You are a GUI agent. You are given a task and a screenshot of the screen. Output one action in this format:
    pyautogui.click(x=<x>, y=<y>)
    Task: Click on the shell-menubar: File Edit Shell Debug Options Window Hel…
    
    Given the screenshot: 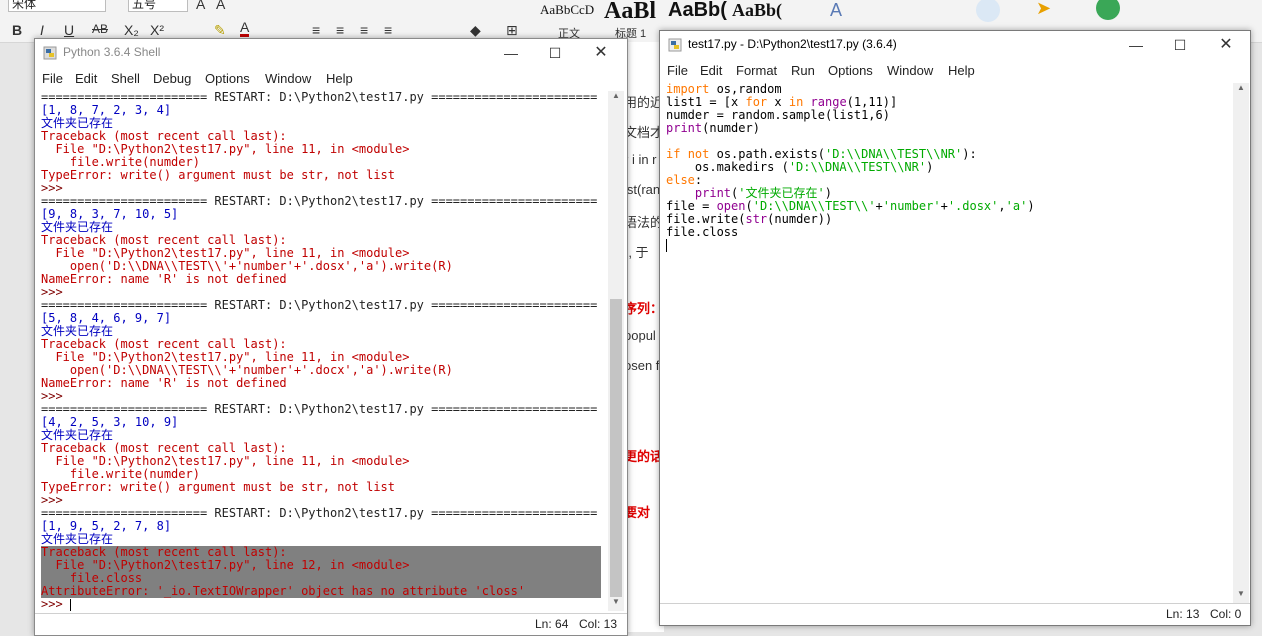 What is the action you would take?
    pyautogui.click(x=331, y=80)
    